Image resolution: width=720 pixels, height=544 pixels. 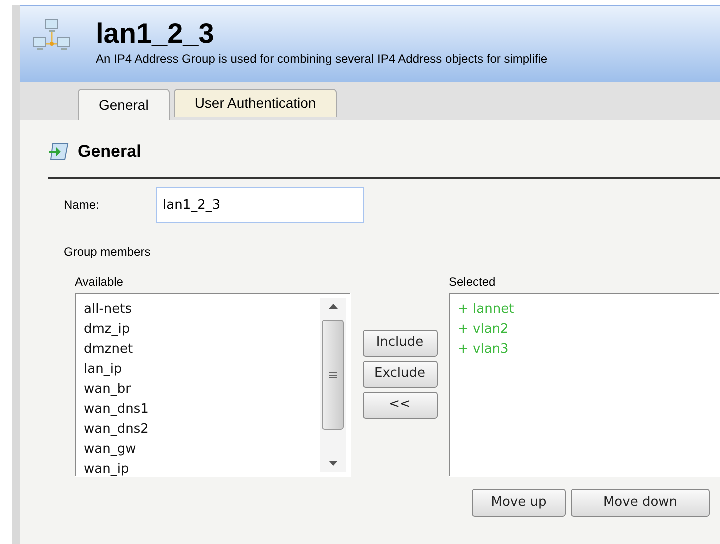 What do you see at coordinates (202, 430) in the screenshot?
I see `list-item: wan_dns2` at bounding box center [202, 430].